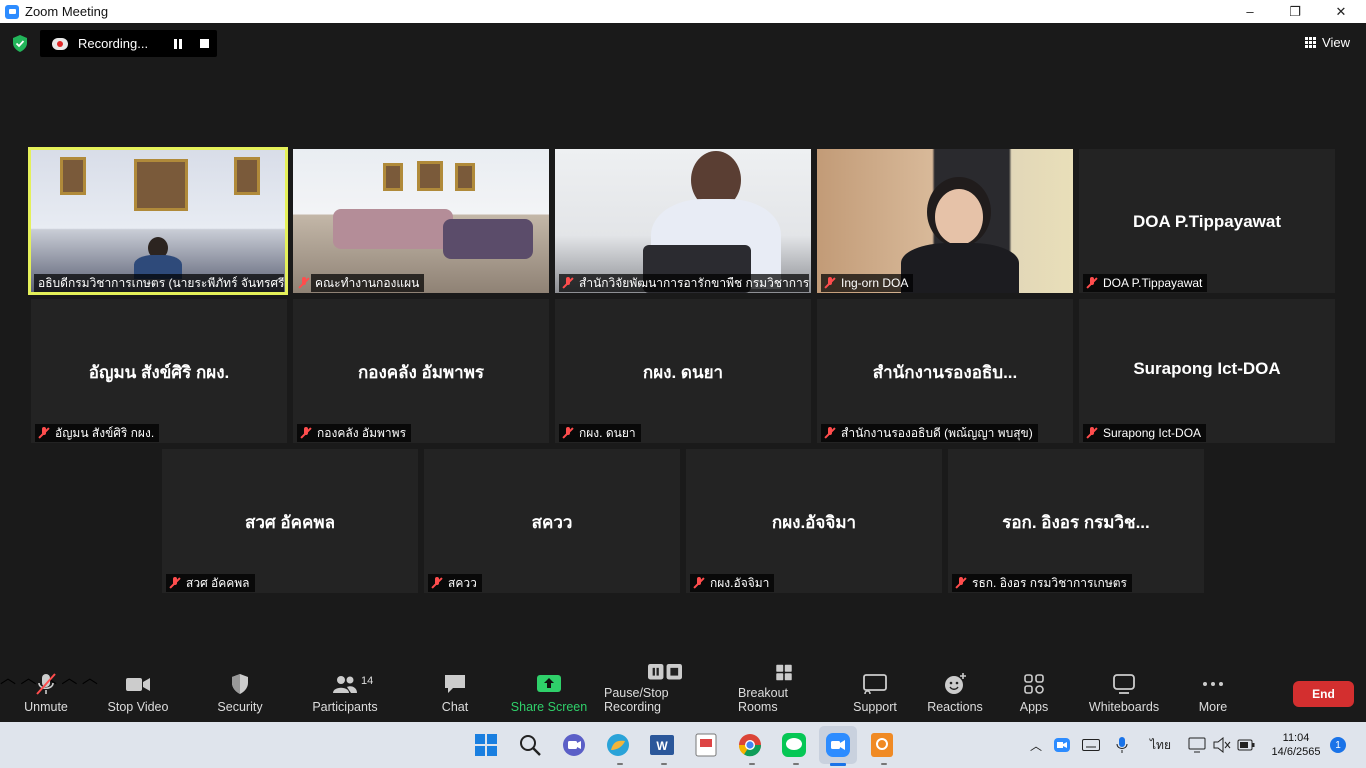 The image size is (1366, 768). Describe the element at coordinates (1145, 283) in the screenshot. I see `participant-name-label: DOA P.Tippayawat` at that location.